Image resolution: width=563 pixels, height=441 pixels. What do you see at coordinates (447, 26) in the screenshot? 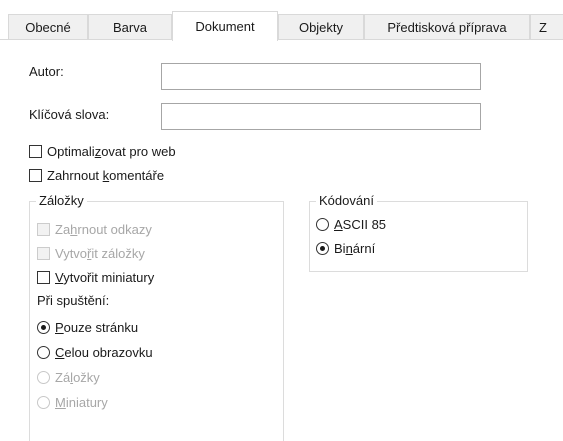
I see `tab-prepress: Předtisková příprava` at bounding box center [447, 26].